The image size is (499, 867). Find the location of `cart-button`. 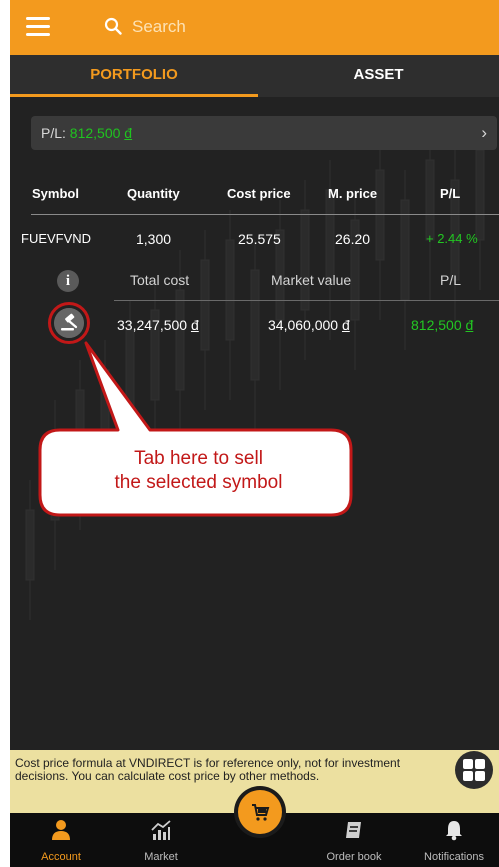

cart-button is located at coordinates (260, 812).